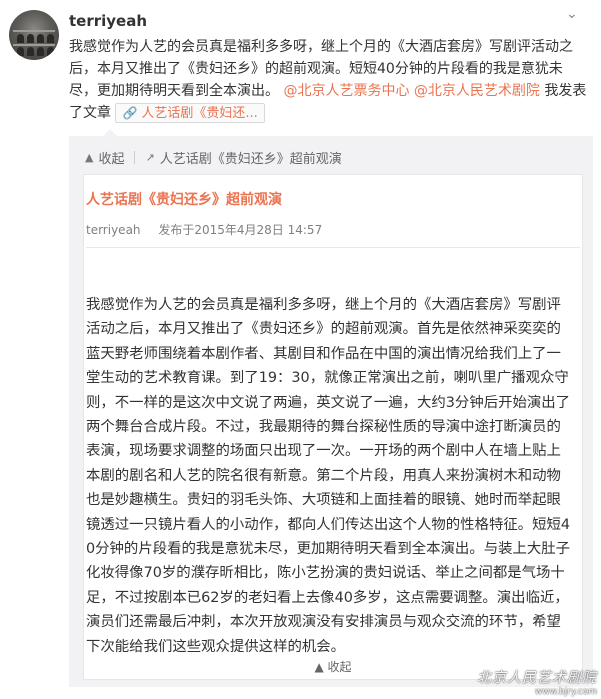 The height and width of the screenshot is (699, 601). What do you see at coordinates (250, 159) in the screenshot?
I see `open-article-label: 人艺话剧《贵妇还乡》超前观演` at bounding box center [250, 159].